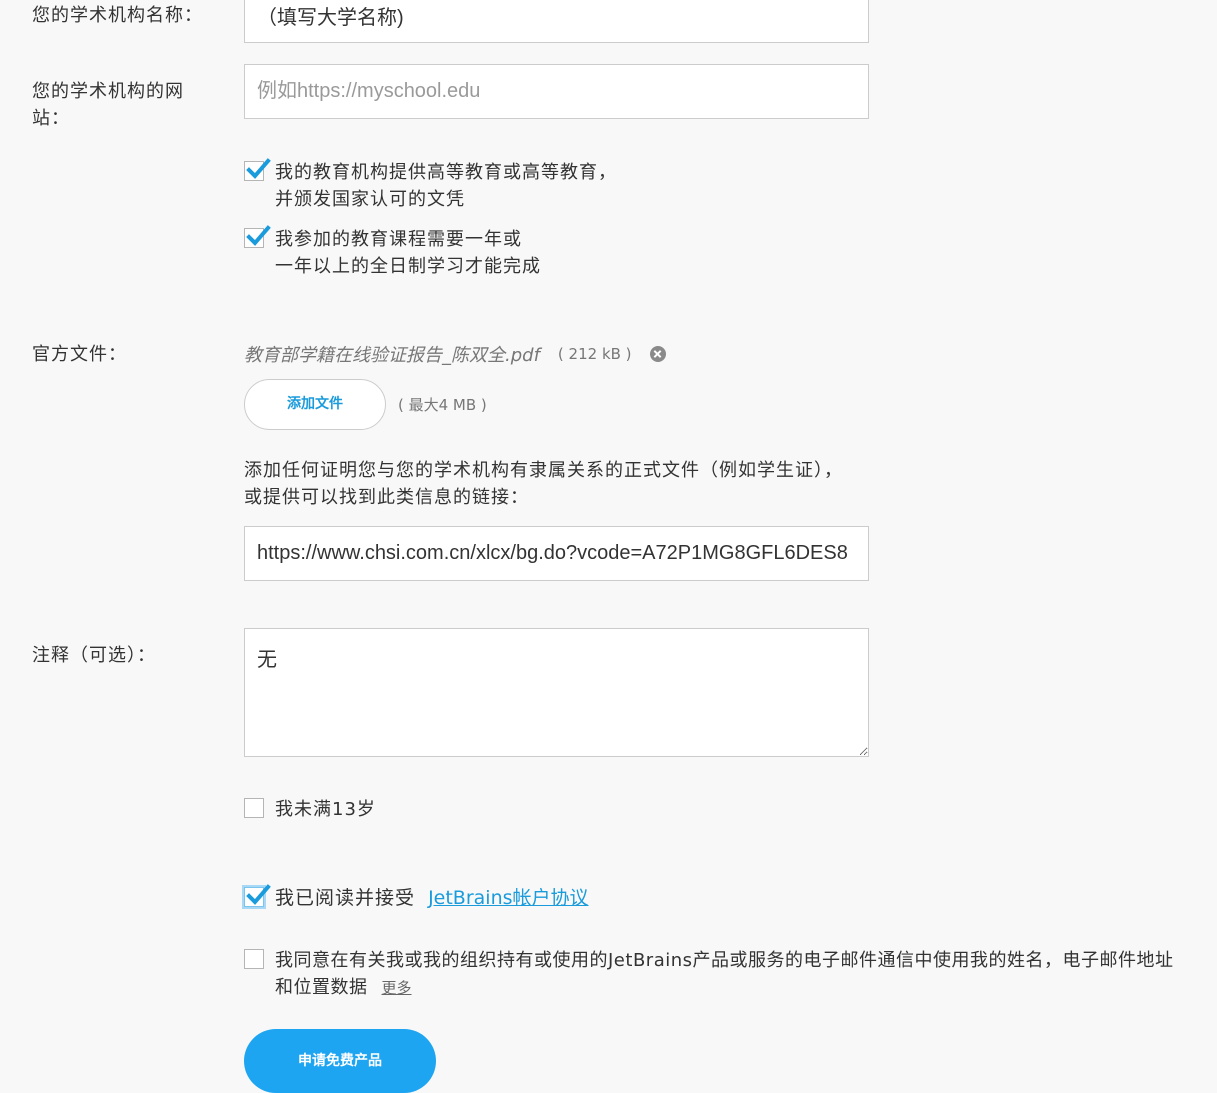 The width and height of the screenshot is (1217, 1093). What do you see at coordinates (657, 354) in the screenshot?
I see `remove-file-icon` at bounding box center [657, 354].